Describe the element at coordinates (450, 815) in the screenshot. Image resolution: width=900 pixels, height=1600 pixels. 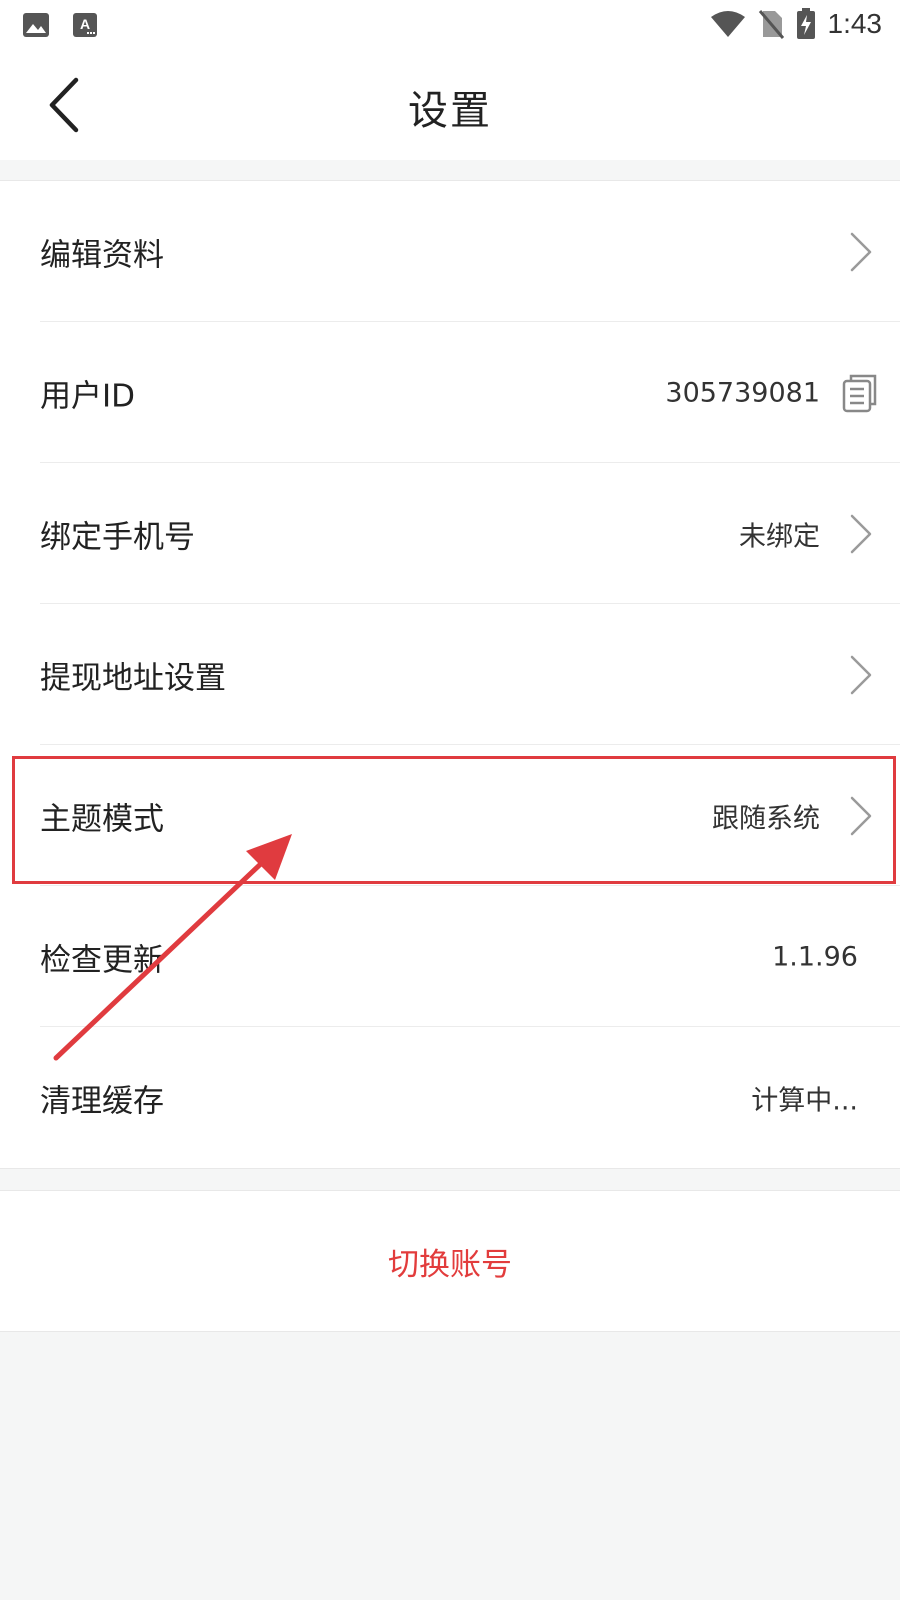
I see `settings-row-theme-mode: 主题模式 跟随系统` at that location.